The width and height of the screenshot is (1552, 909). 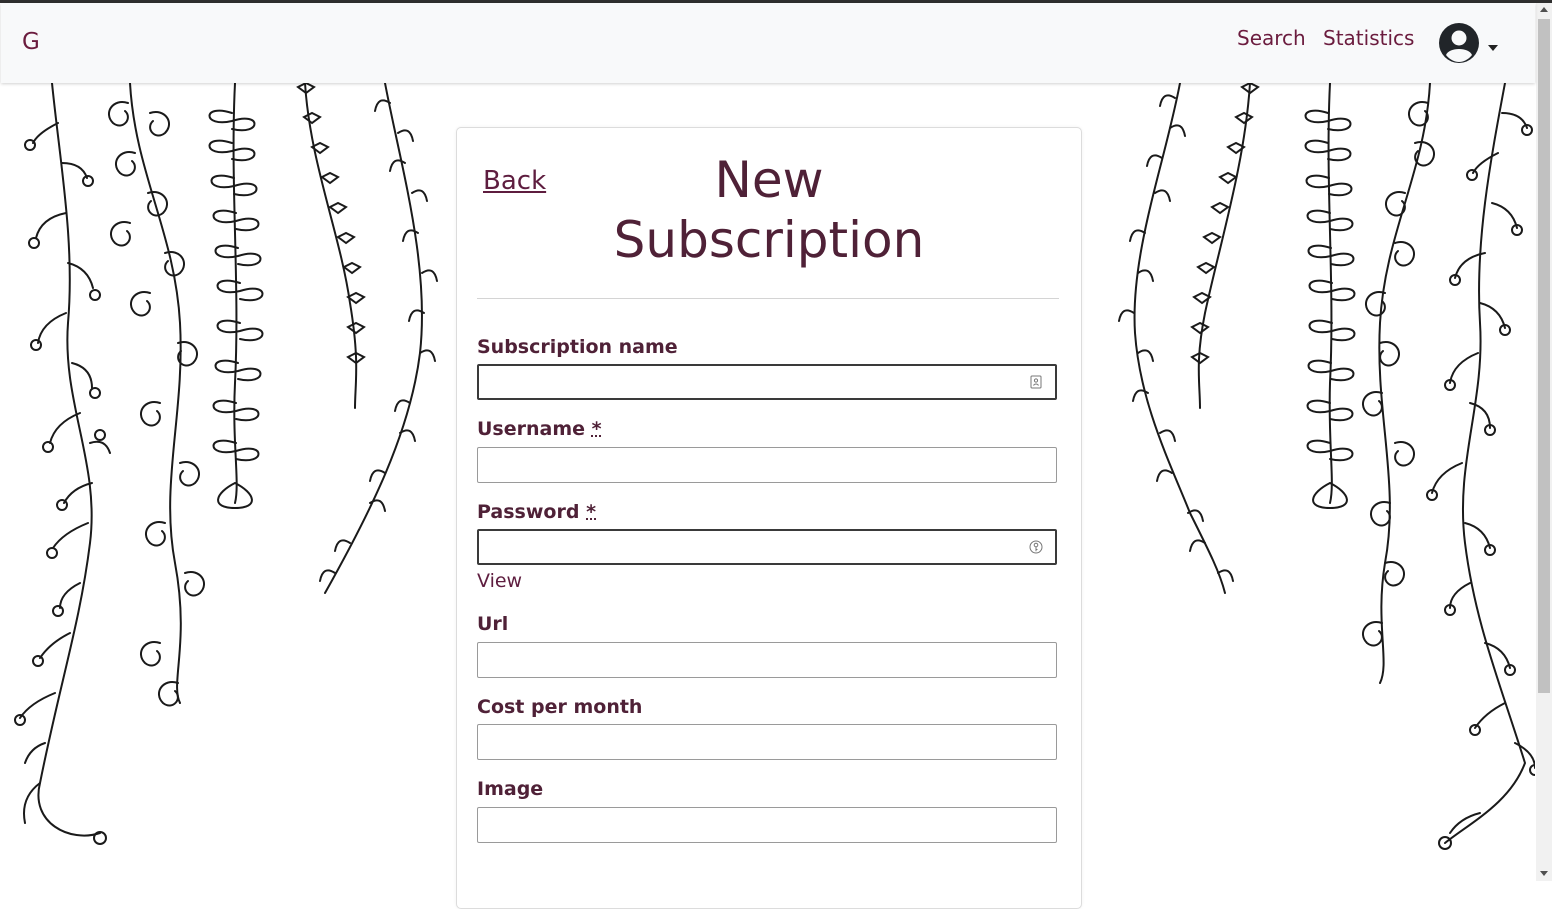 What do you see at coordinates (767, 382) in the screenshot?
I see `subscription-name-input` at bounding box center [767, 382].